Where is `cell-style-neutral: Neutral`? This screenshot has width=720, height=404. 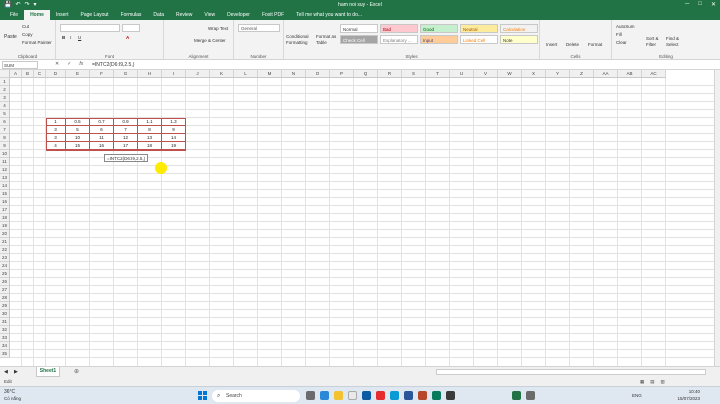 cell-style-neutral: Neutral is located at coordinates (479, 28).